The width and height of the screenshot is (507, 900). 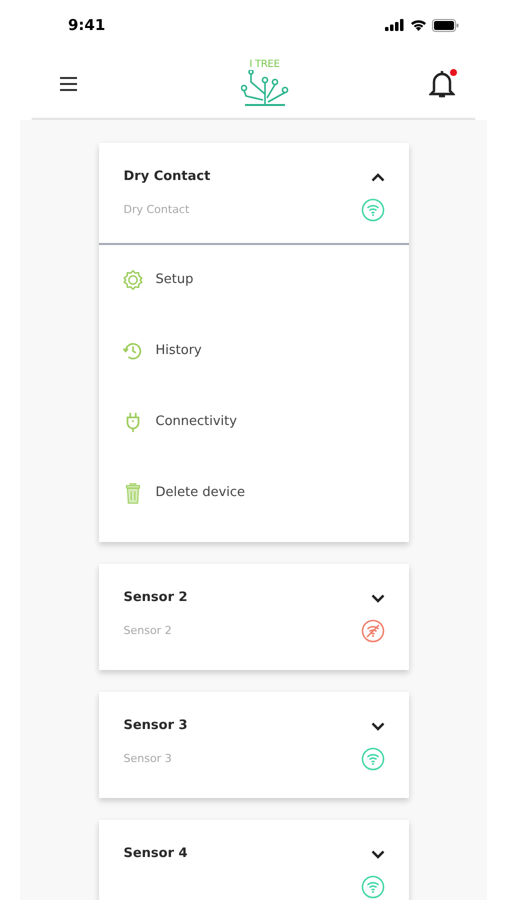 I want to click on menu-item: History, so click(x=253, y=351).